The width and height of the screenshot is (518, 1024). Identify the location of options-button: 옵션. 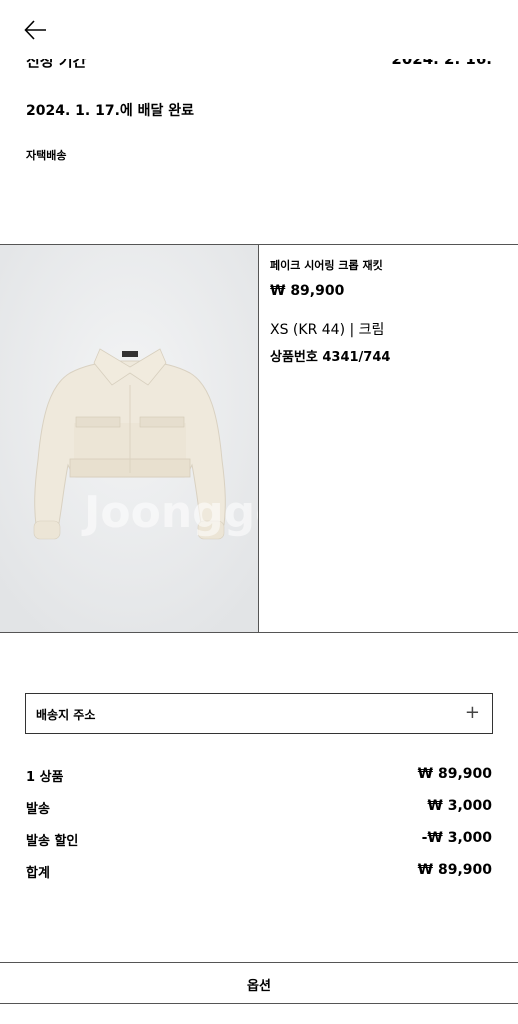
(259, 983).